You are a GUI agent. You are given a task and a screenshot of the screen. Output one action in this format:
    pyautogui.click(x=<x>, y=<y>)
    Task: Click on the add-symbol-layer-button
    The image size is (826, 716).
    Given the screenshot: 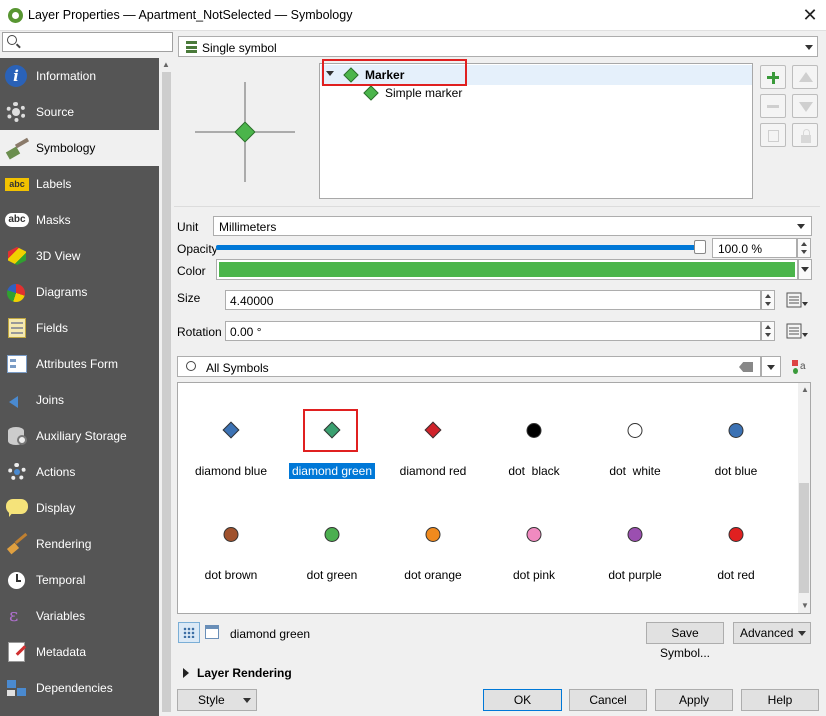 What is the action you would take?
    pyautogui.click(x=773, y=77)
    